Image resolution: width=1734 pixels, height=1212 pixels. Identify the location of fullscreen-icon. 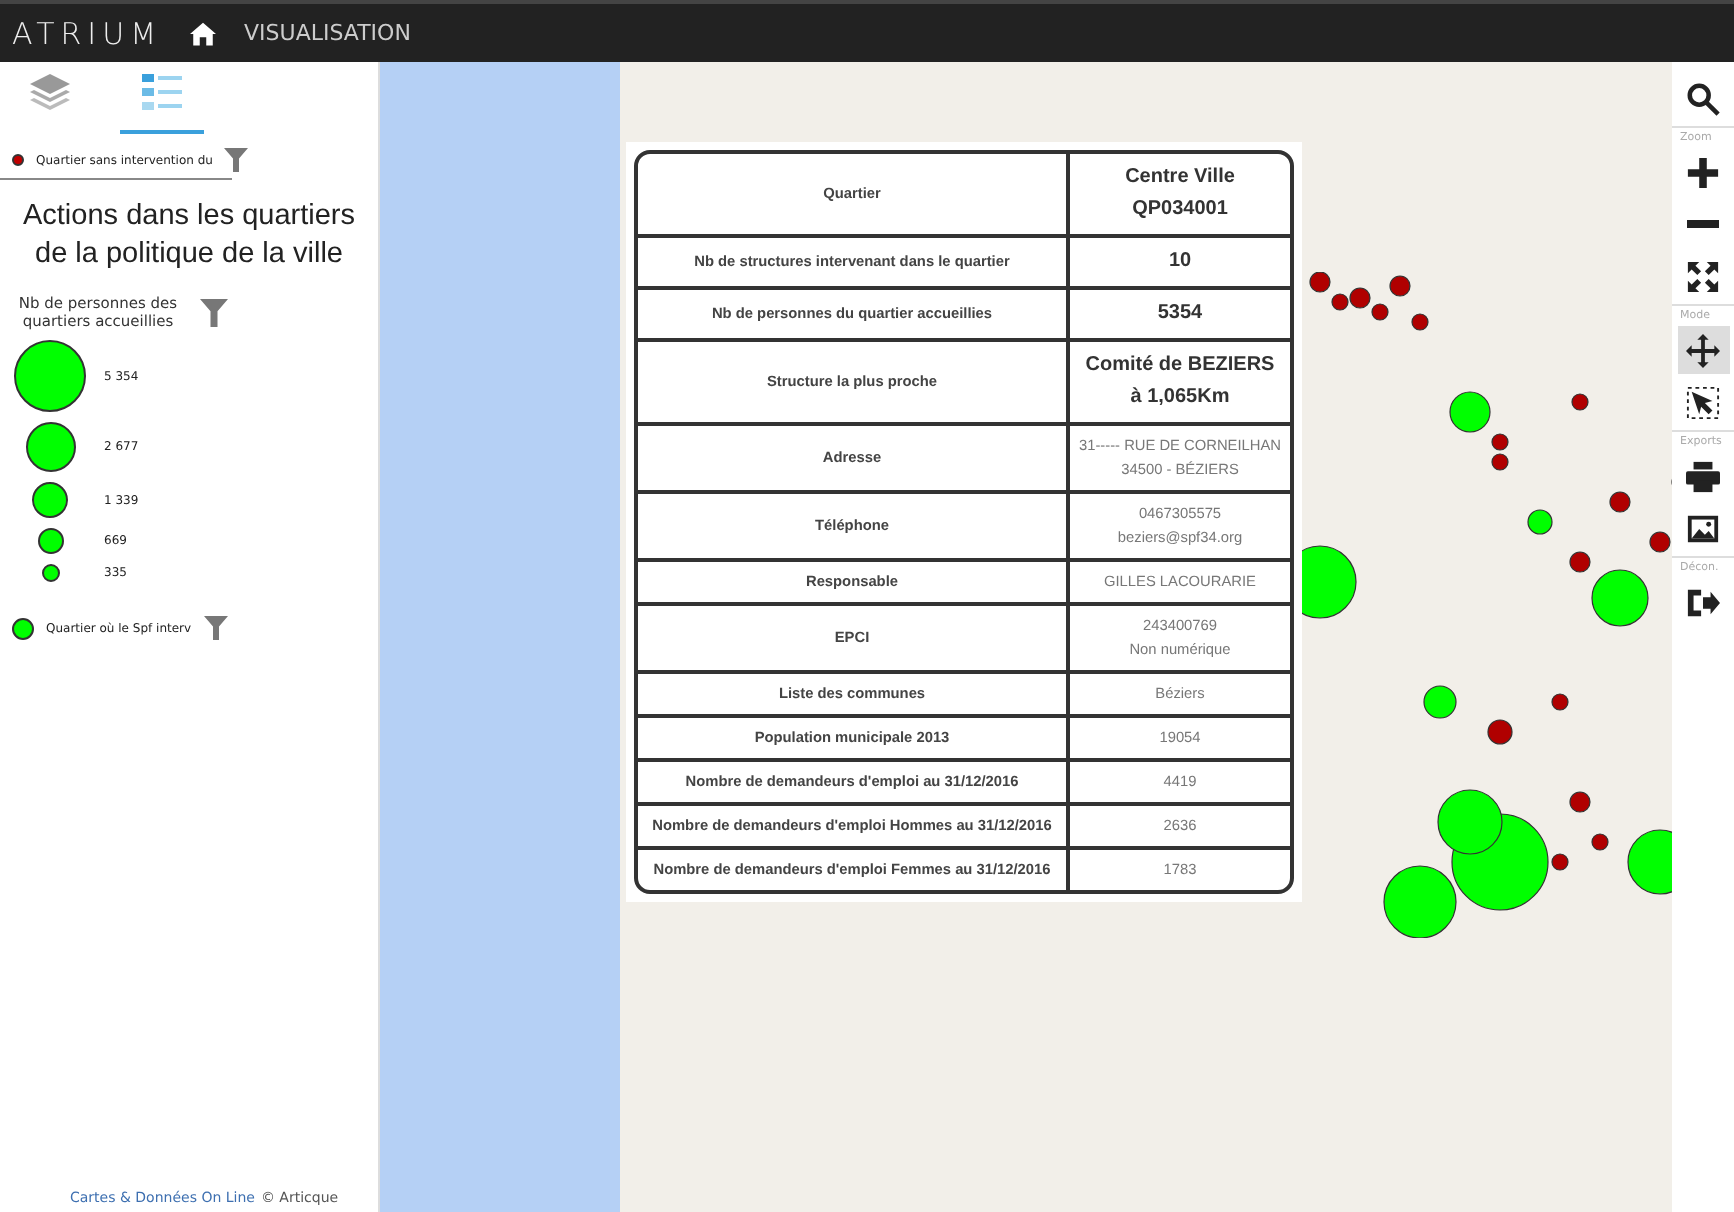
(1703, 276).